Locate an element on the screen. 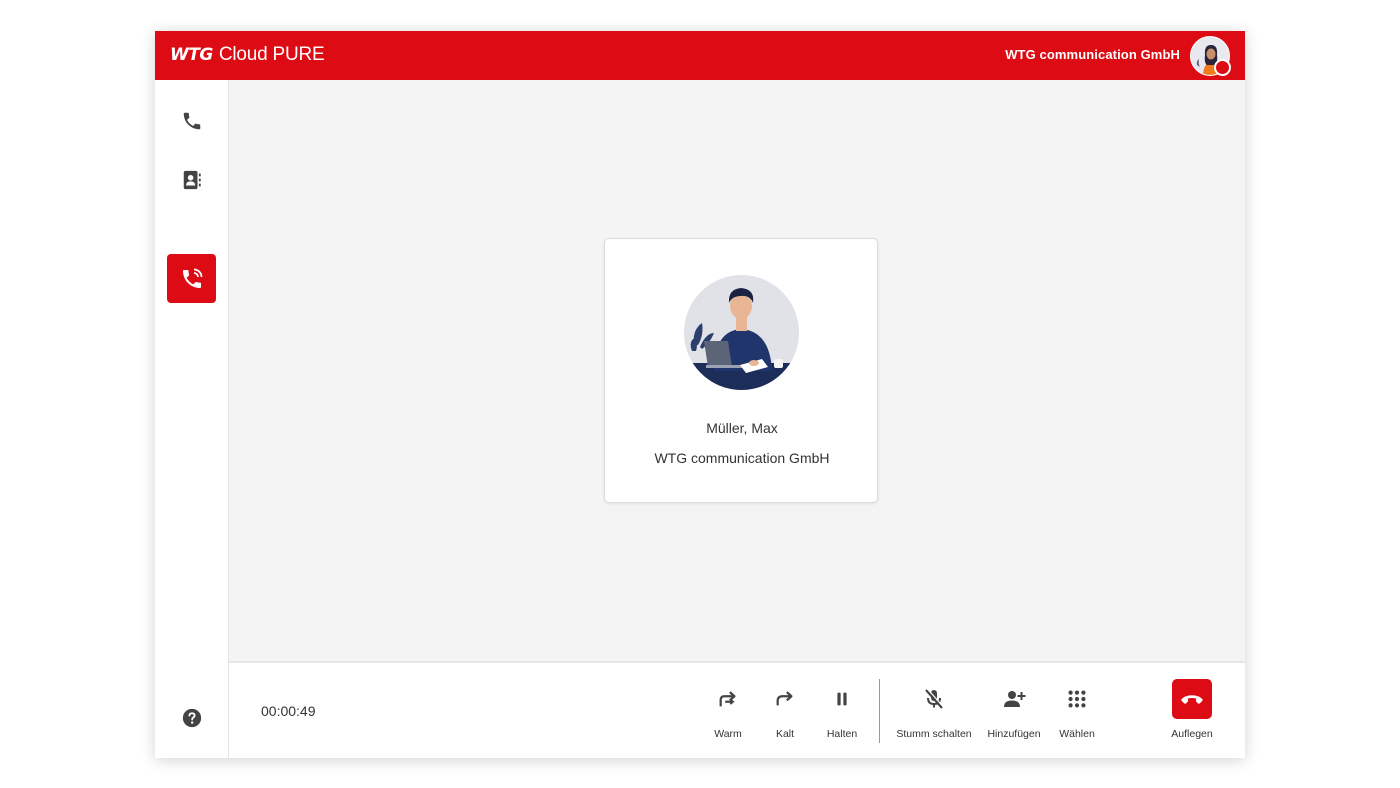 This screenshot has height=788, width=1400. contact-name: Müller, Max is located at coordinates (742, 428).